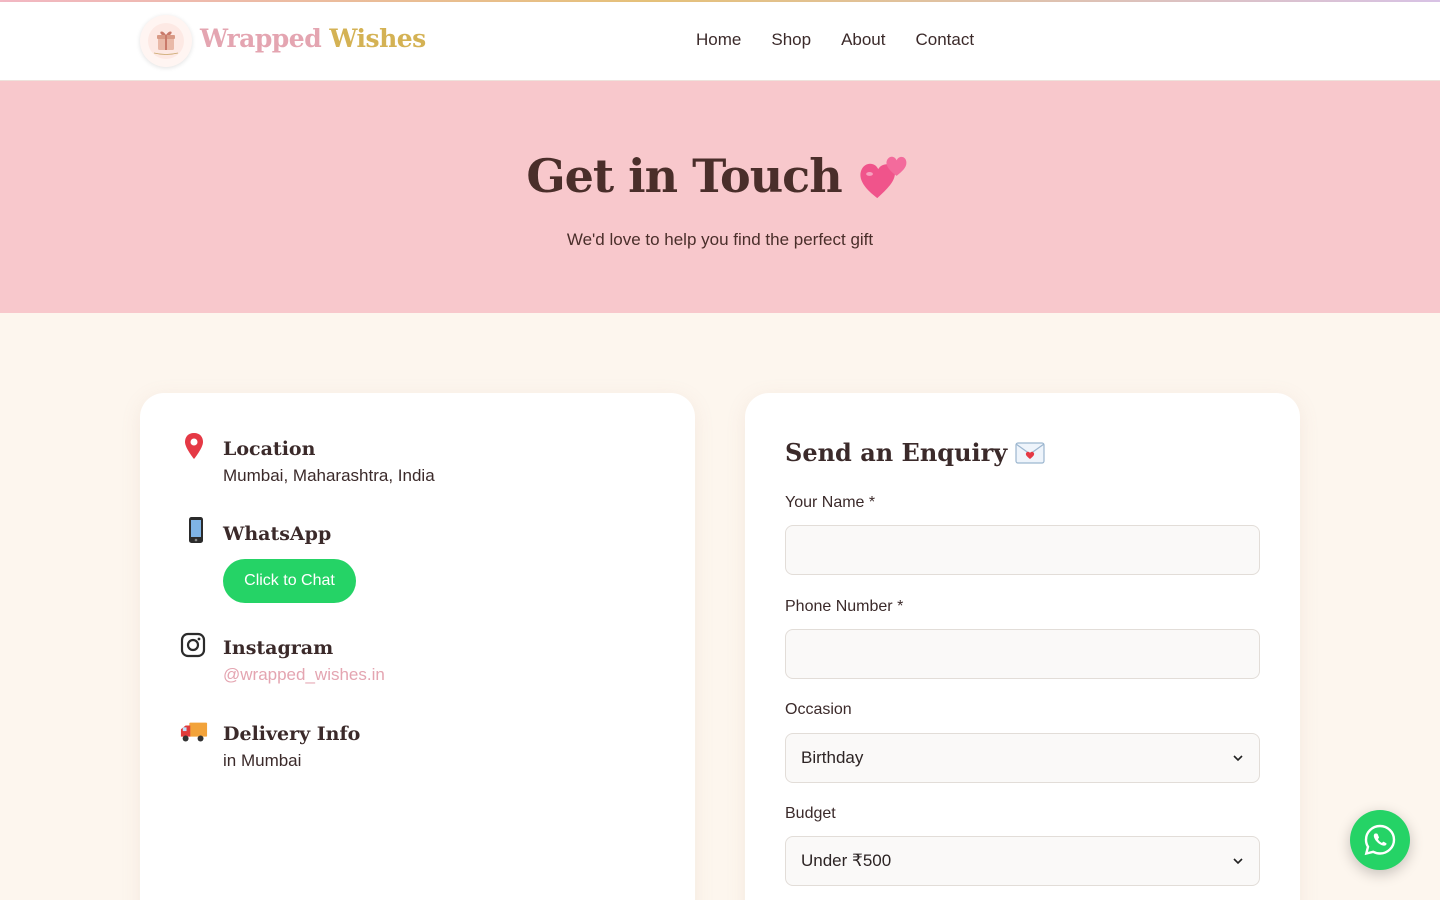 The height and width of the screenshot is (900, 1440). I want to click on form-title: Send an Enquiry, so click(915, 452).